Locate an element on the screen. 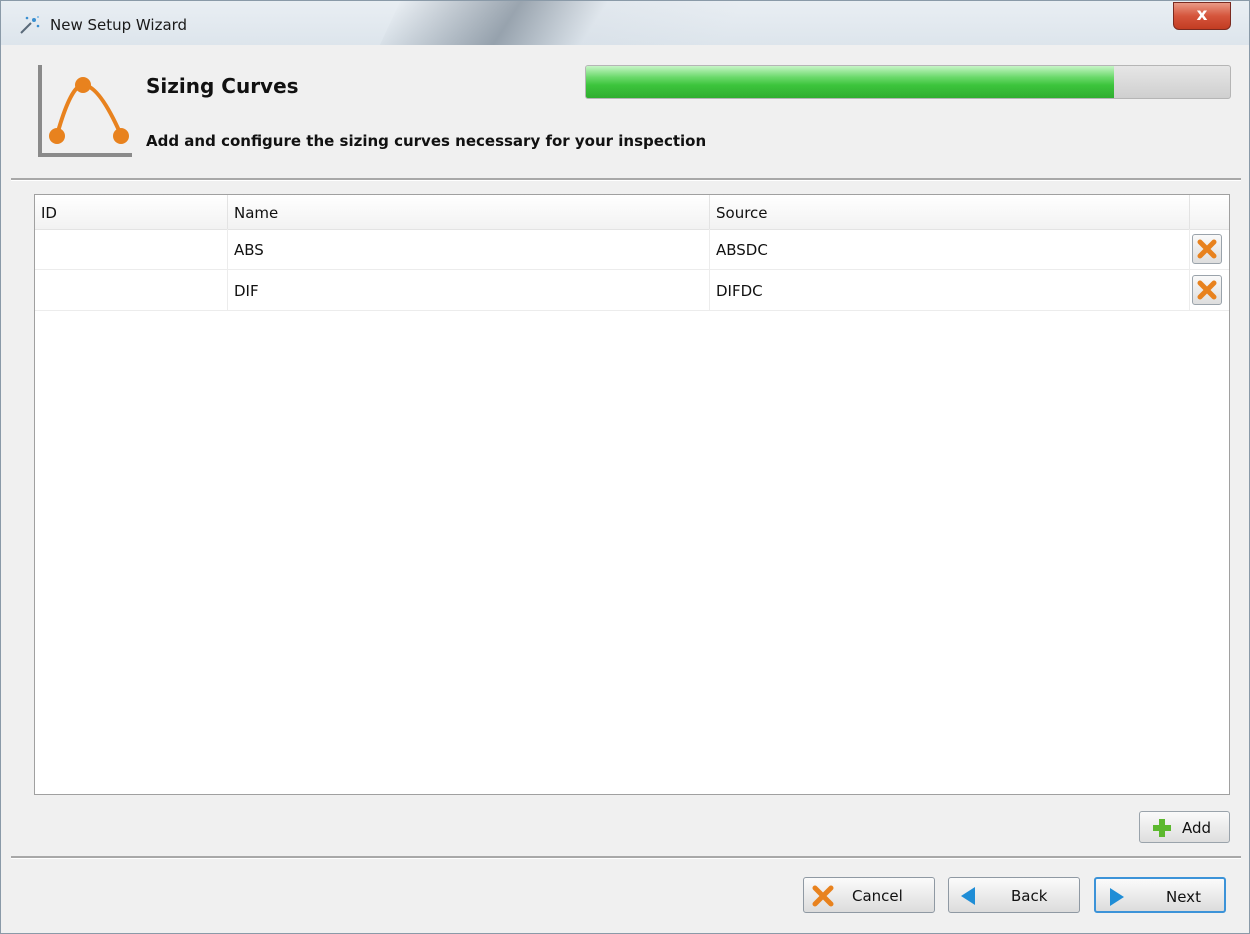 The width and height of the screenshot is (1250, 934). cell-name: ABS is located at coordinates (469, 249).